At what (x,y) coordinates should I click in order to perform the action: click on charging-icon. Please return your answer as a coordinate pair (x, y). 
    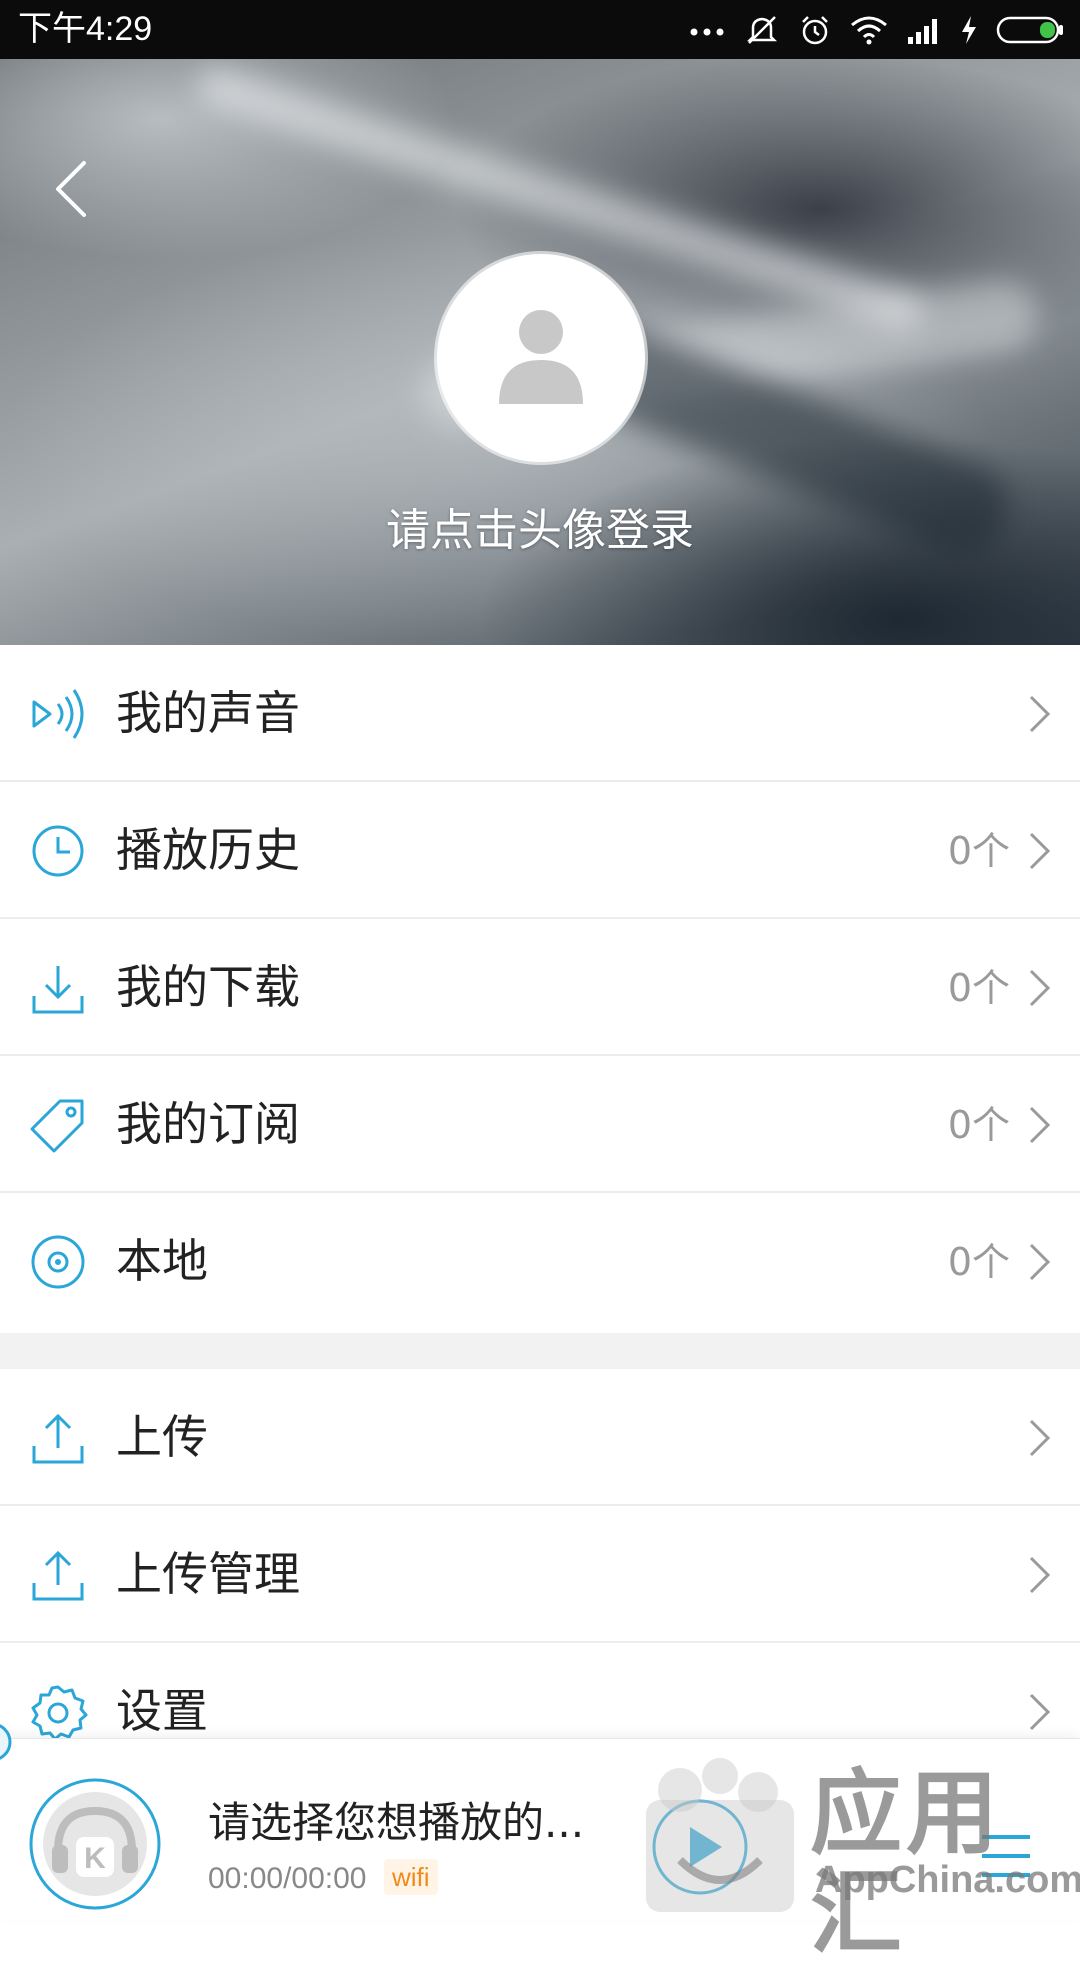
    Looking at the image, I should click on (969, 30).